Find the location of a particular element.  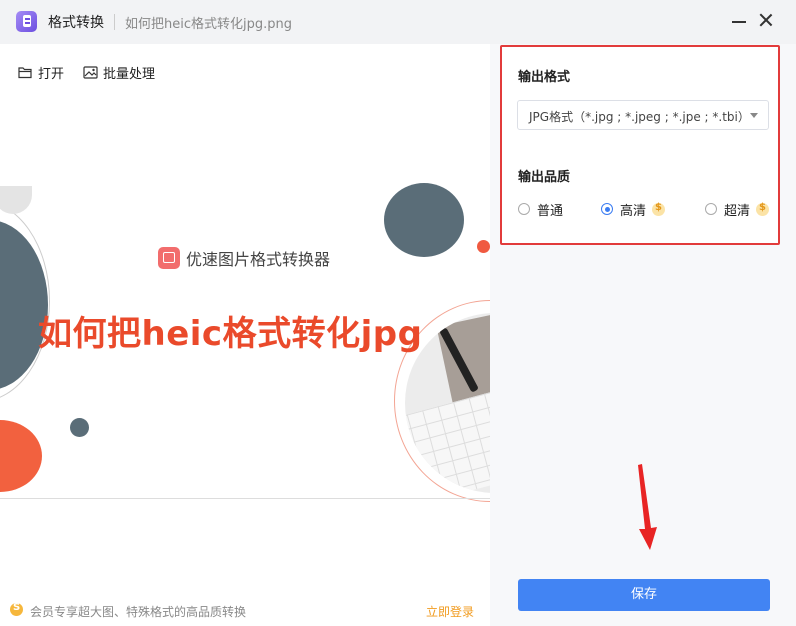

keyboard is located at coordinates (447, 441).